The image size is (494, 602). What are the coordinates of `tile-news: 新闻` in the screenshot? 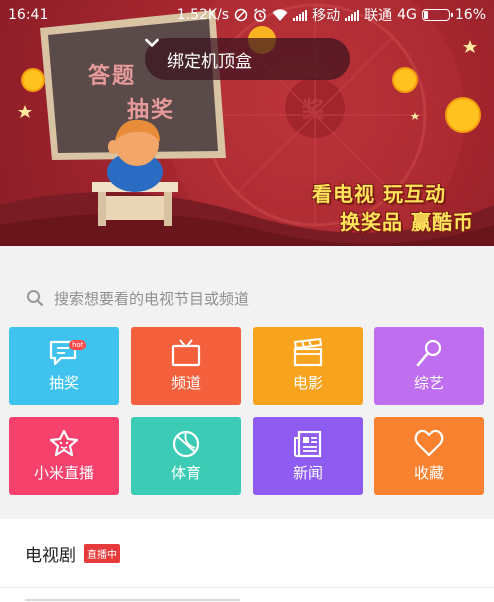 It's located at (308, 456).